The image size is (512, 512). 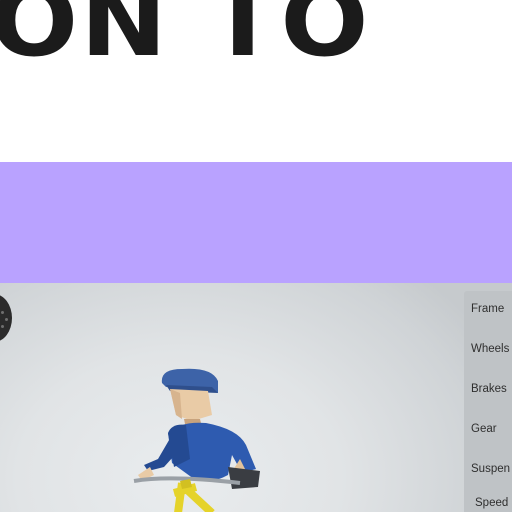 What do you see at coordinates (6, 318) in the screenshot?
I see `circle-menu-icon` at bounding box center [6, 318].